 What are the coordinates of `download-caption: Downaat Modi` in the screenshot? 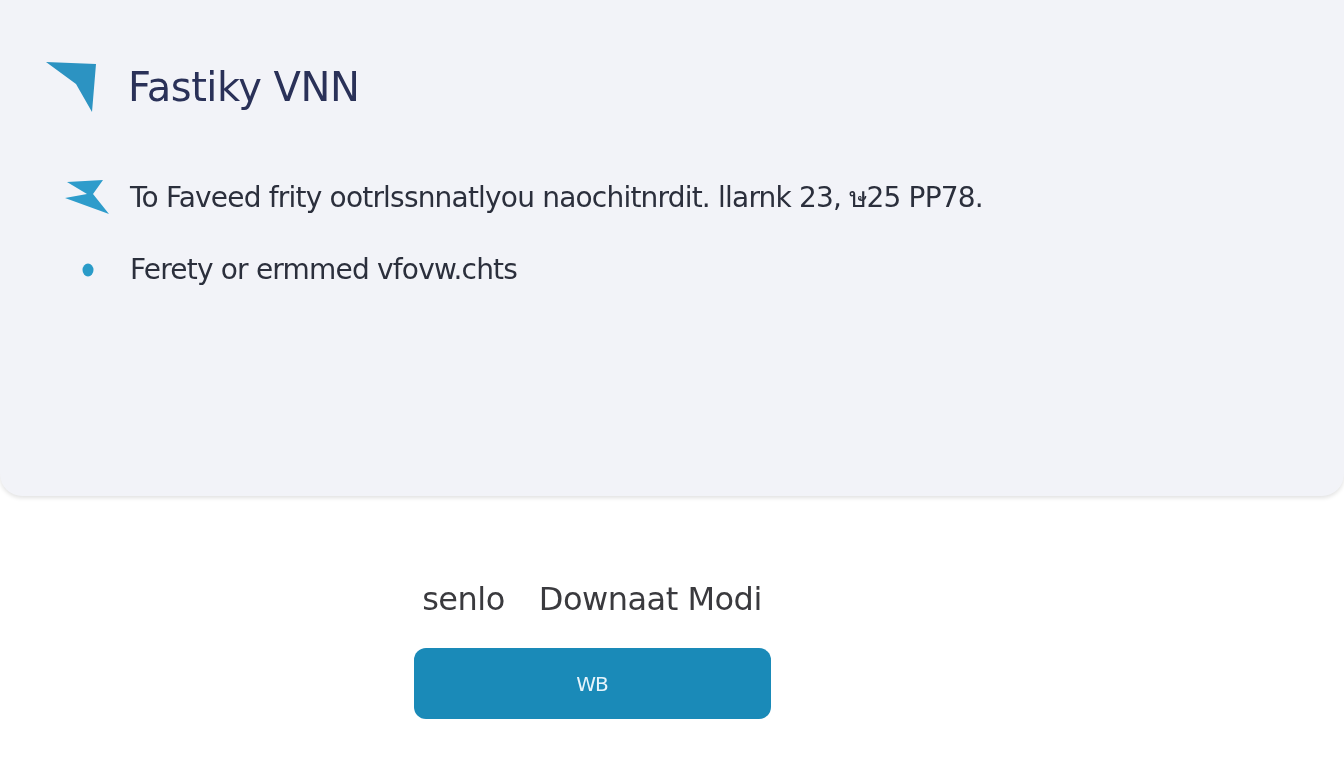 It's located at (650, 599).